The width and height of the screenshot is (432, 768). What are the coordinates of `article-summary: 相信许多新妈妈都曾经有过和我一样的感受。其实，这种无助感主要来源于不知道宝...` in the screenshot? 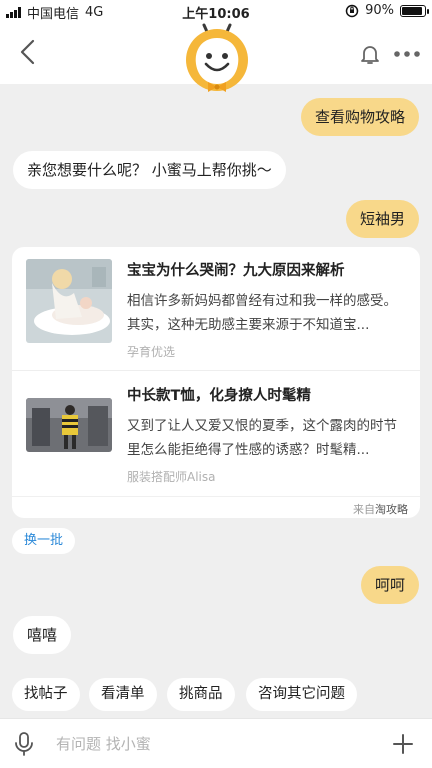 It's located at (262, 313).